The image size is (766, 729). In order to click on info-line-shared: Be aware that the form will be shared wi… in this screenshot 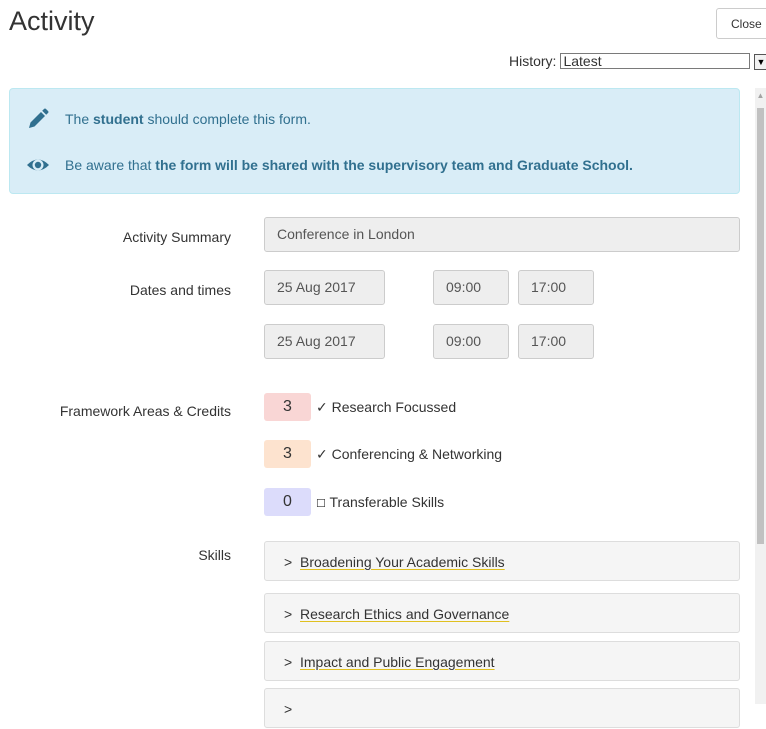, I will do `click(329, 165)`.